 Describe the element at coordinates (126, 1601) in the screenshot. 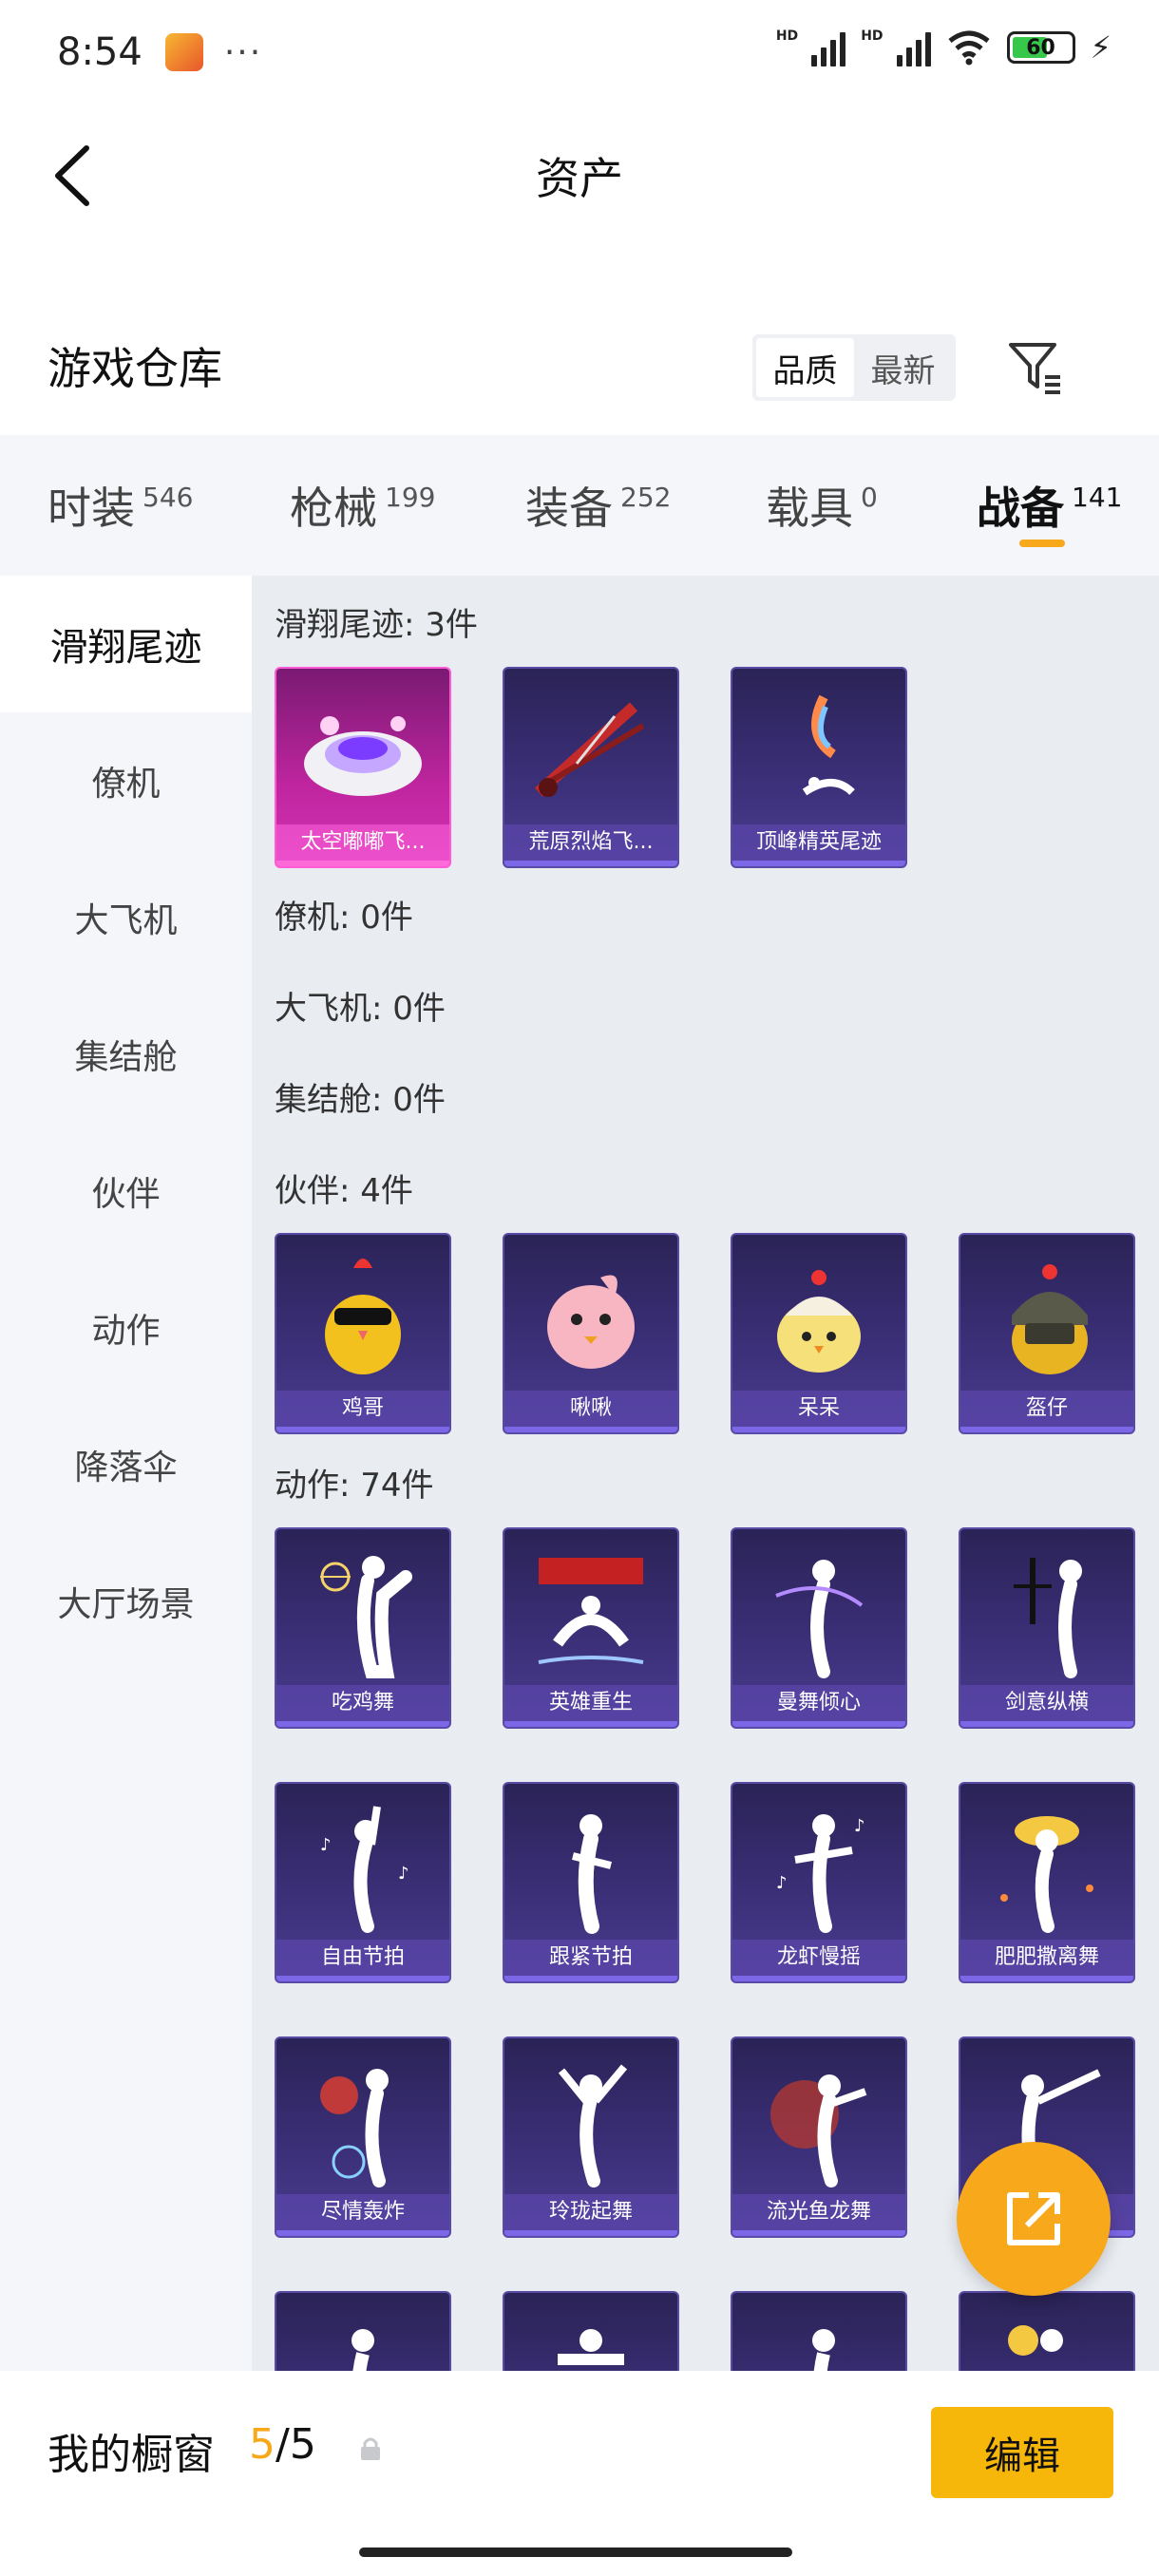

I see `sidebar-item-lobby-scene: 大厅场景` at that location.